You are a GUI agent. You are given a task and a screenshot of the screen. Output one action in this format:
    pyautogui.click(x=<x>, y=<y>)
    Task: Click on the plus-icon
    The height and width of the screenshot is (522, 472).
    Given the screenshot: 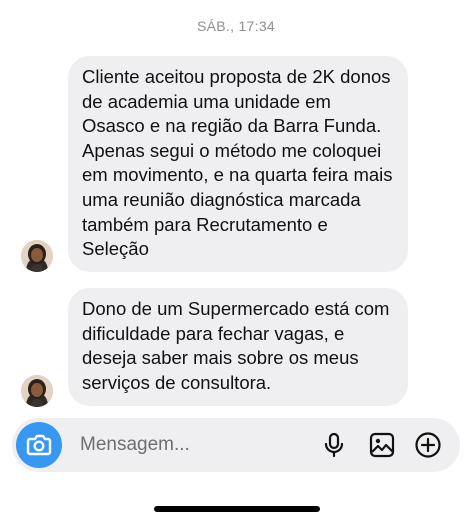 What is the action you would take?
    pyautogui.click(x=428, y=445)
    